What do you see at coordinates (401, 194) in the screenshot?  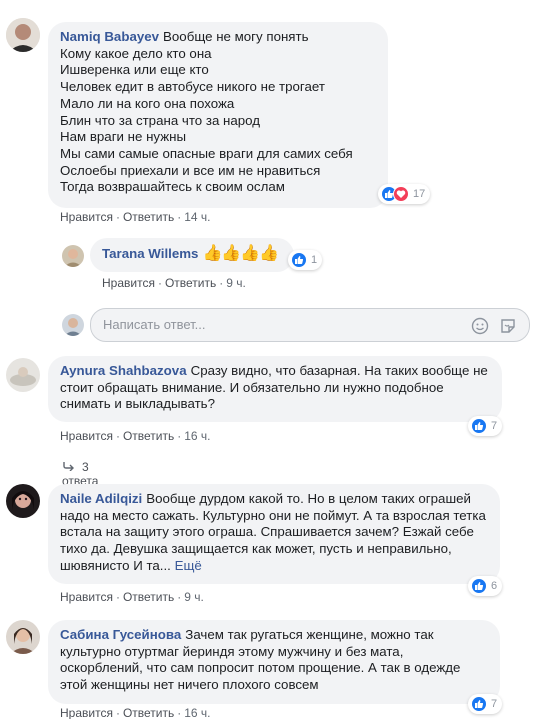 I see `love-icon` at bounding box center [401, 194].